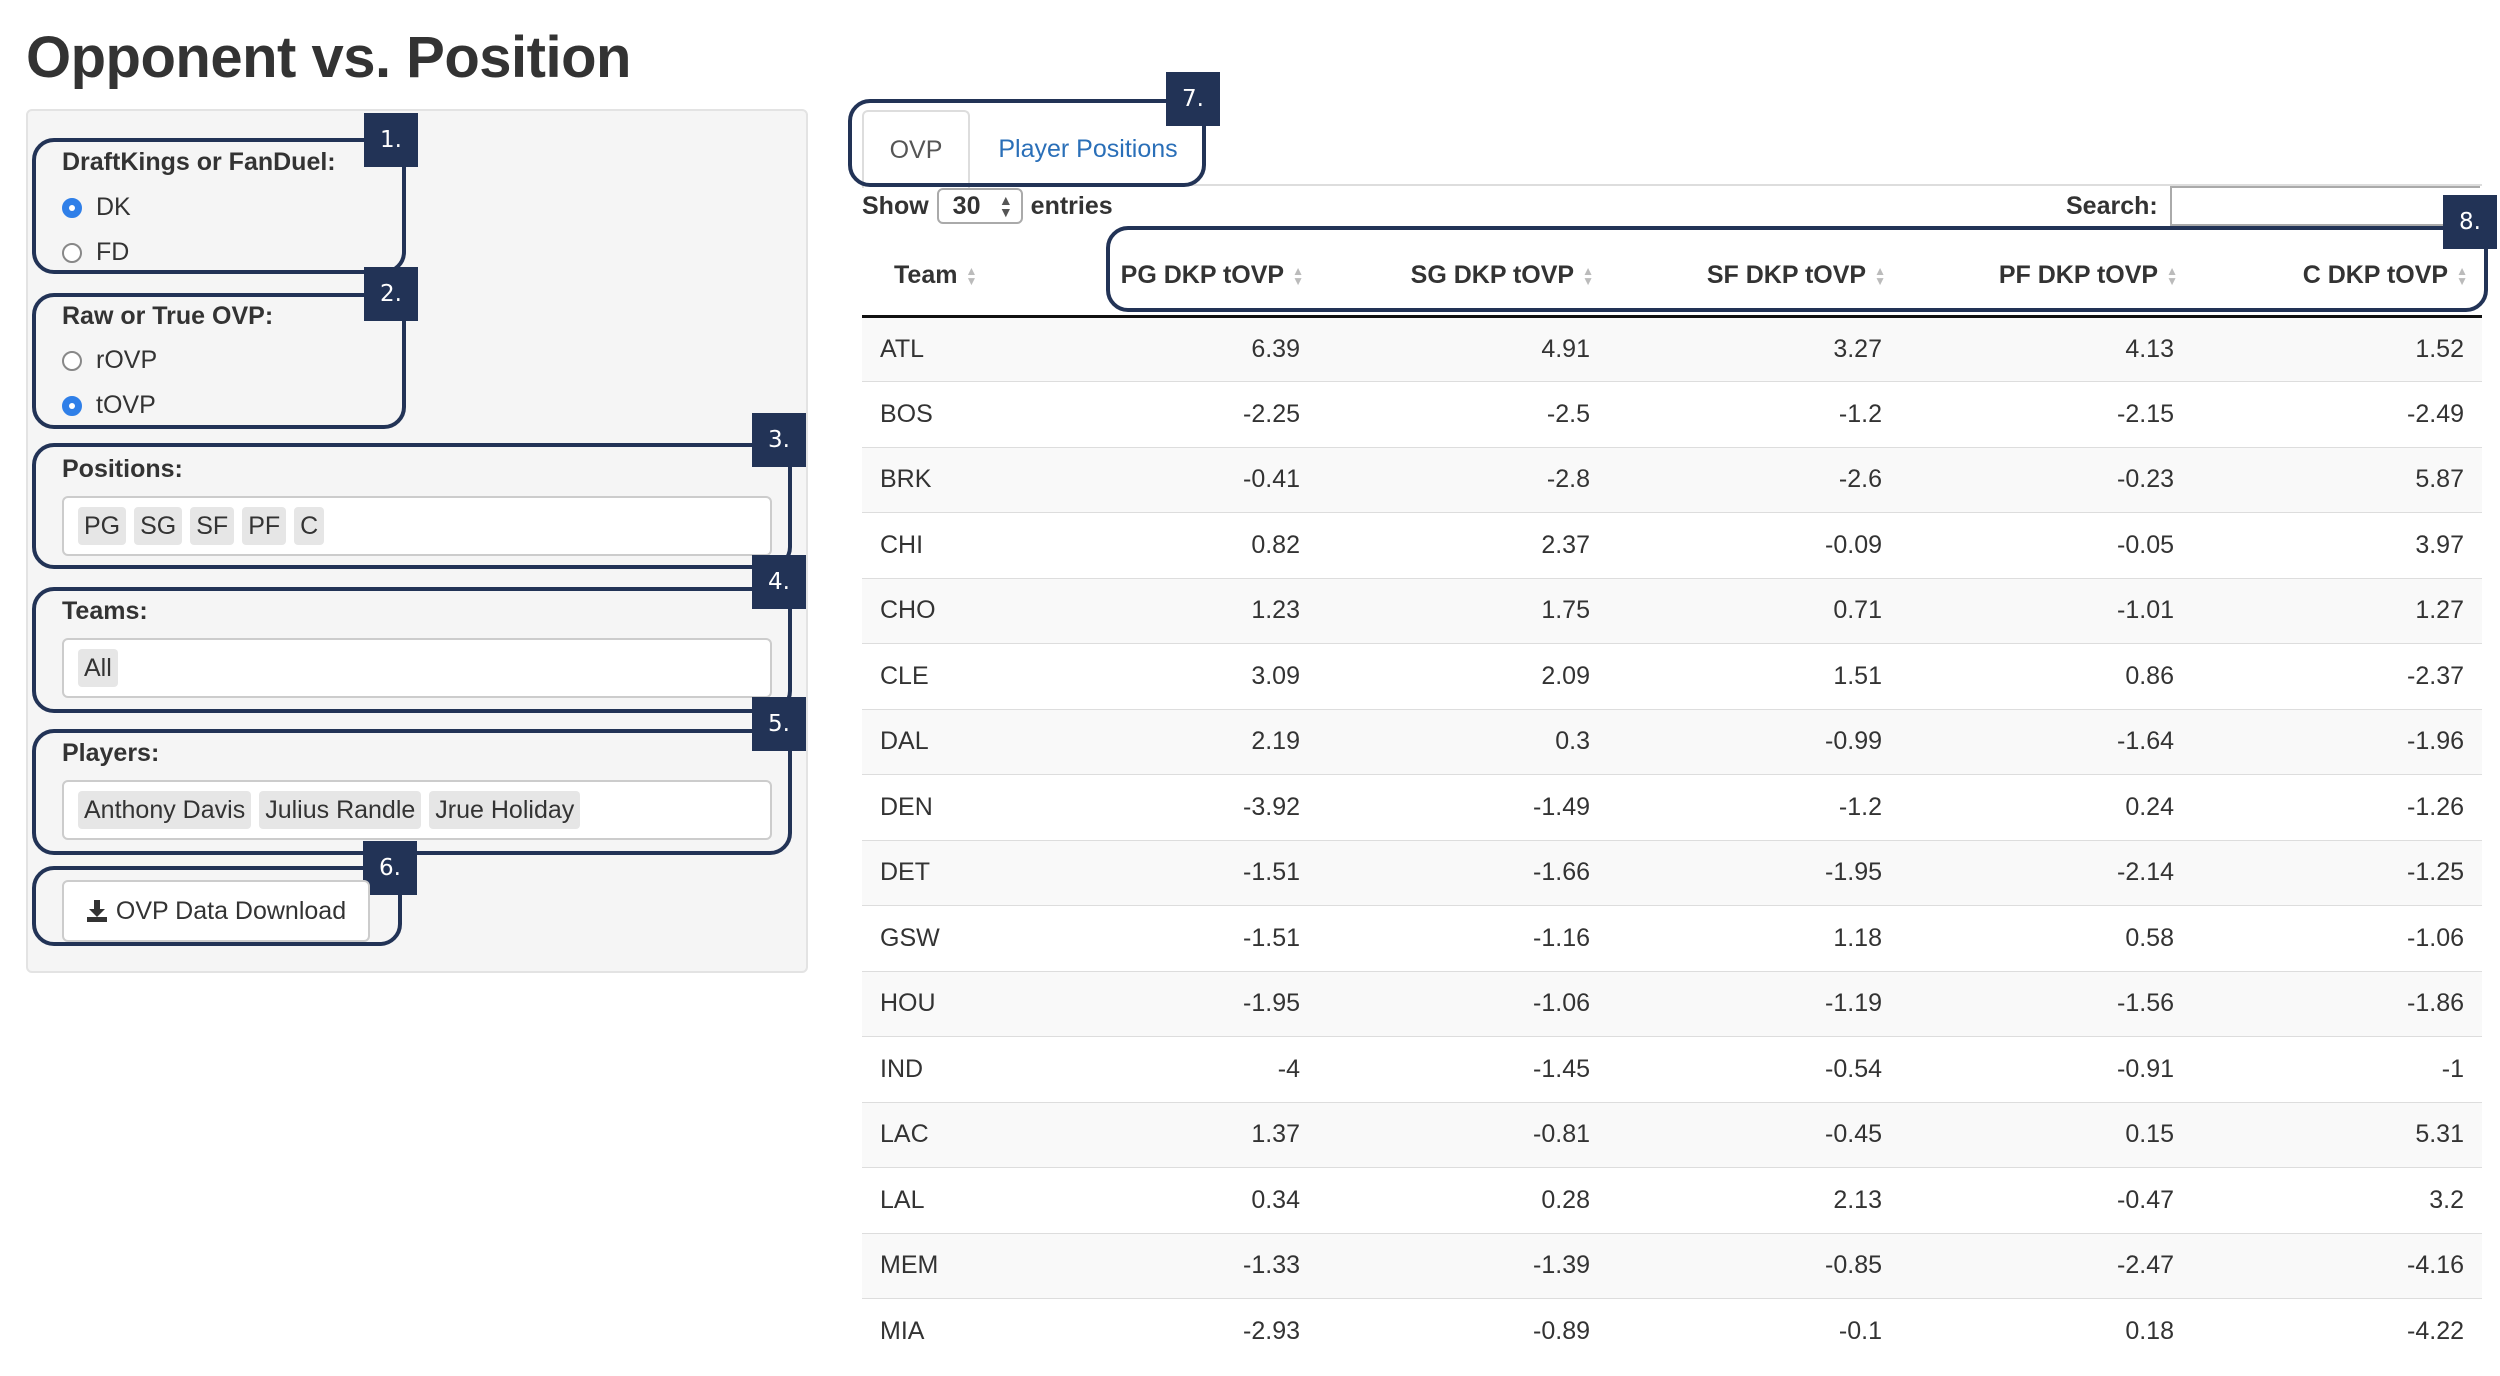  I want to click on value-cell: -1.26, so click(2337, 807).